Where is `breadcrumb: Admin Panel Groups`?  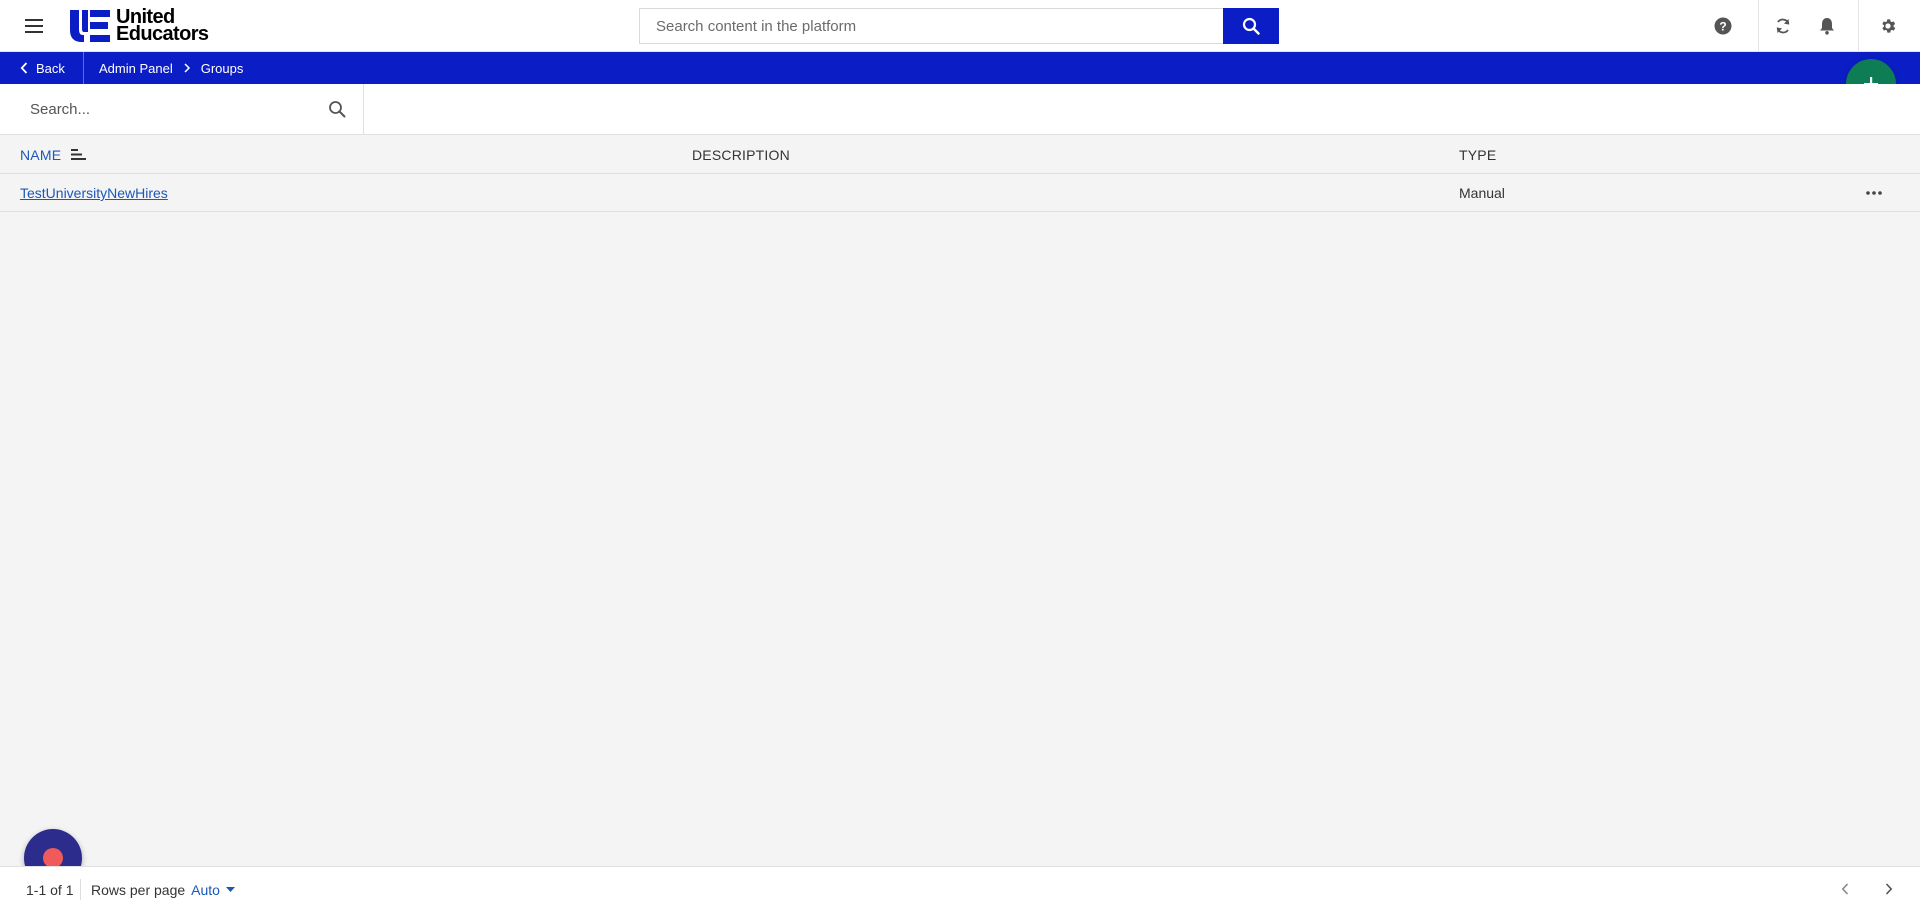
breadcrumb: Admin Panel Groups is located at coordinates (171, 68).